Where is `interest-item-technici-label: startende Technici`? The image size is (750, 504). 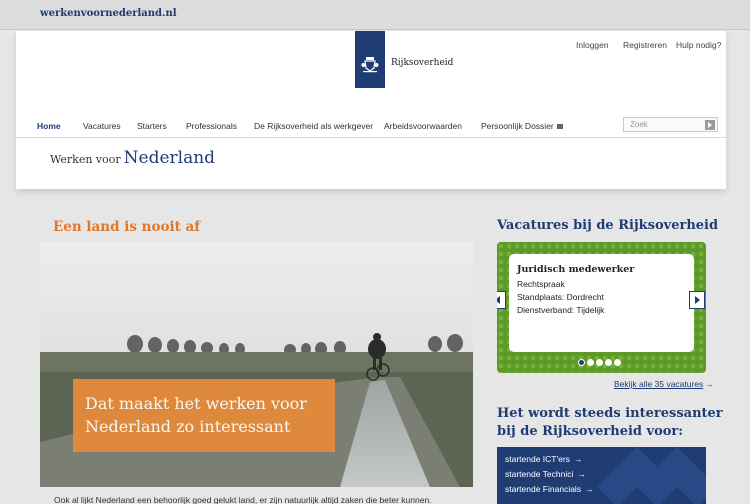
interest-item-technici-label: startende Technici is located at coordinates (539, 474).